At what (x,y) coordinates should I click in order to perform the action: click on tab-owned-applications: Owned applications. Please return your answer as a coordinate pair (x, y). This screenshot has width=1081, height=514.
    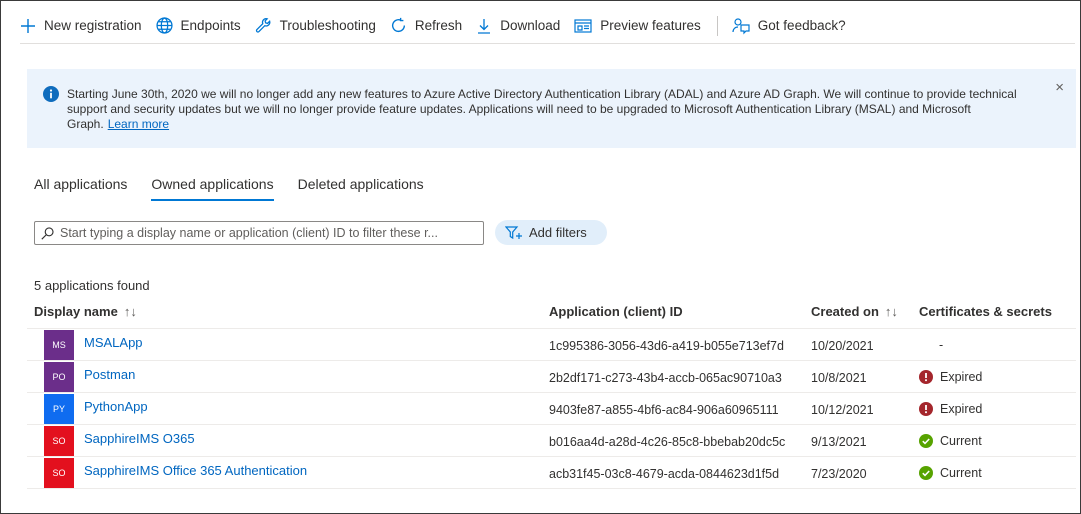
    Looking at the image, I should click on (212, 188).